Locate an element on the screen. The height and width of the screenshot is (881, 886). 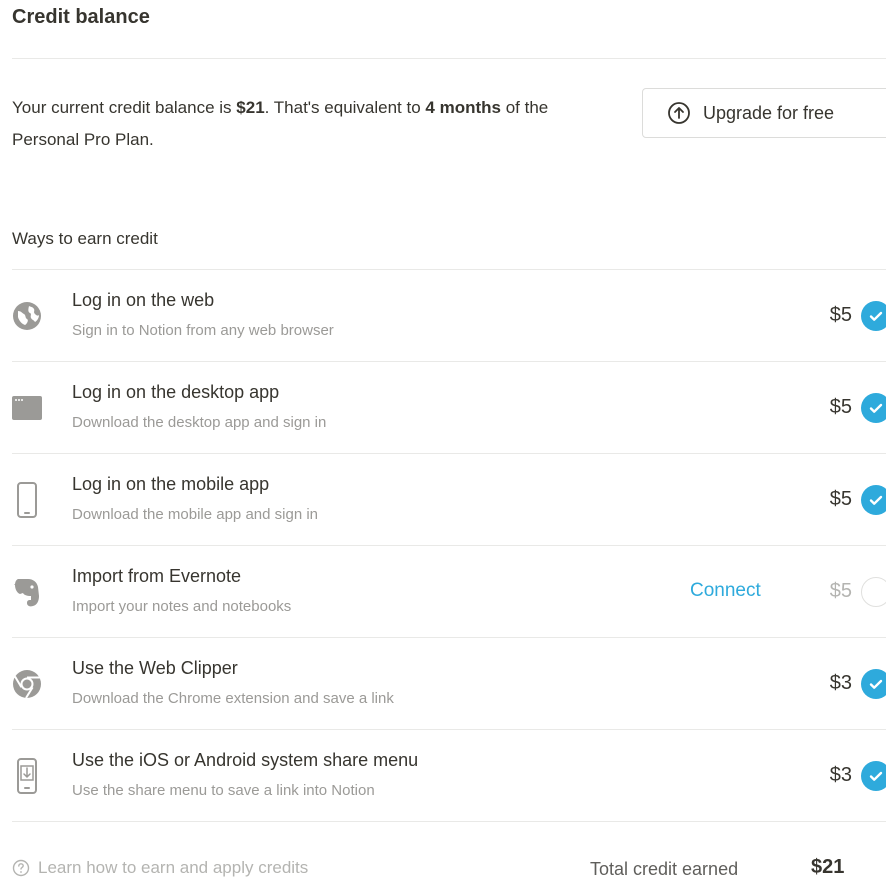
globe-icon is located at coordinates (27, 316).